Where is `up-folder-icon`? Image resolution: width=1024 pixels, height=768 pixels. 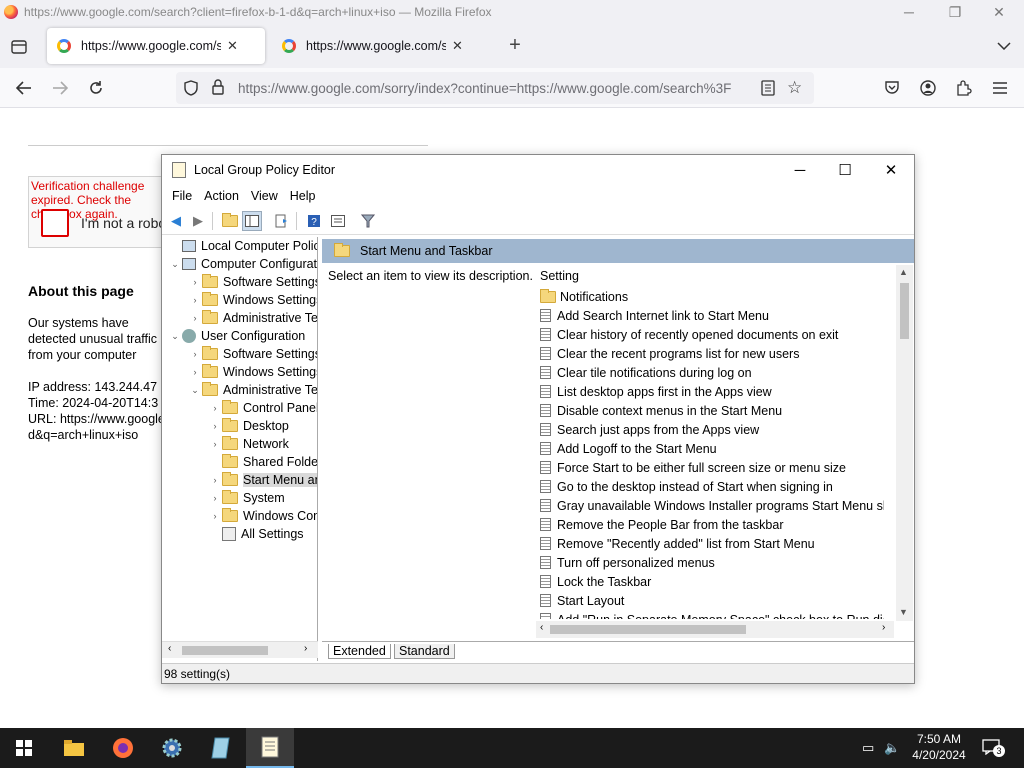
up-folder-icon is located at coordinates (230, 221).